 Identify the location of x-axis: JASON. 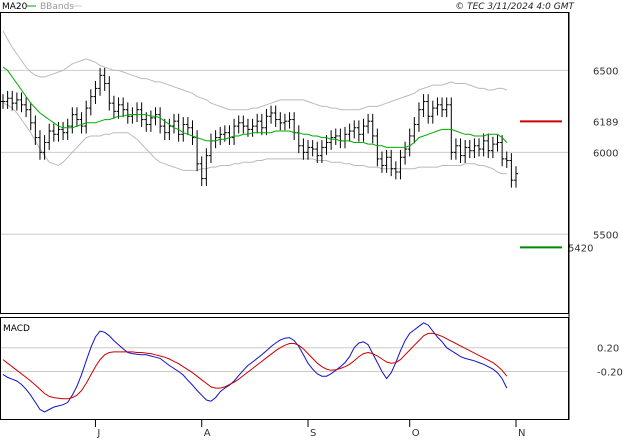
(309, 429).